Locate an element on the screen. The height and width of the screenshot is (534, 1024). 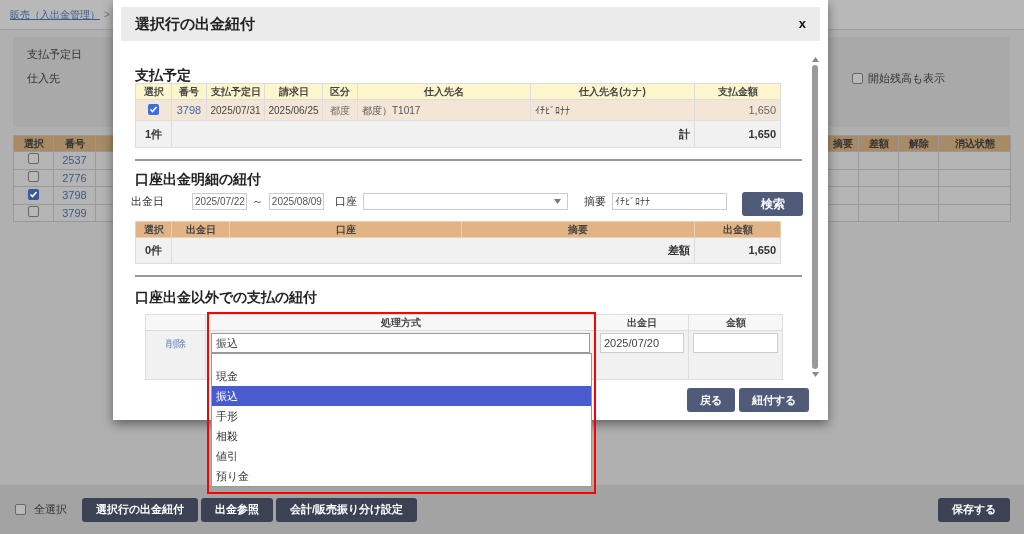
dialog-title: 選択行の出金紐付 is located at coordinates (195, 23).